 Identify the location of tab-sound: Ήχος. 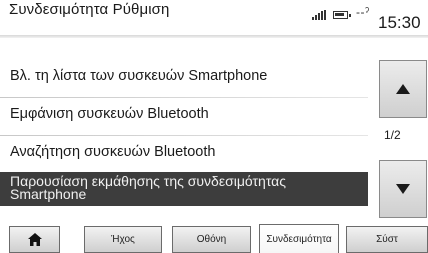
(123, 239).